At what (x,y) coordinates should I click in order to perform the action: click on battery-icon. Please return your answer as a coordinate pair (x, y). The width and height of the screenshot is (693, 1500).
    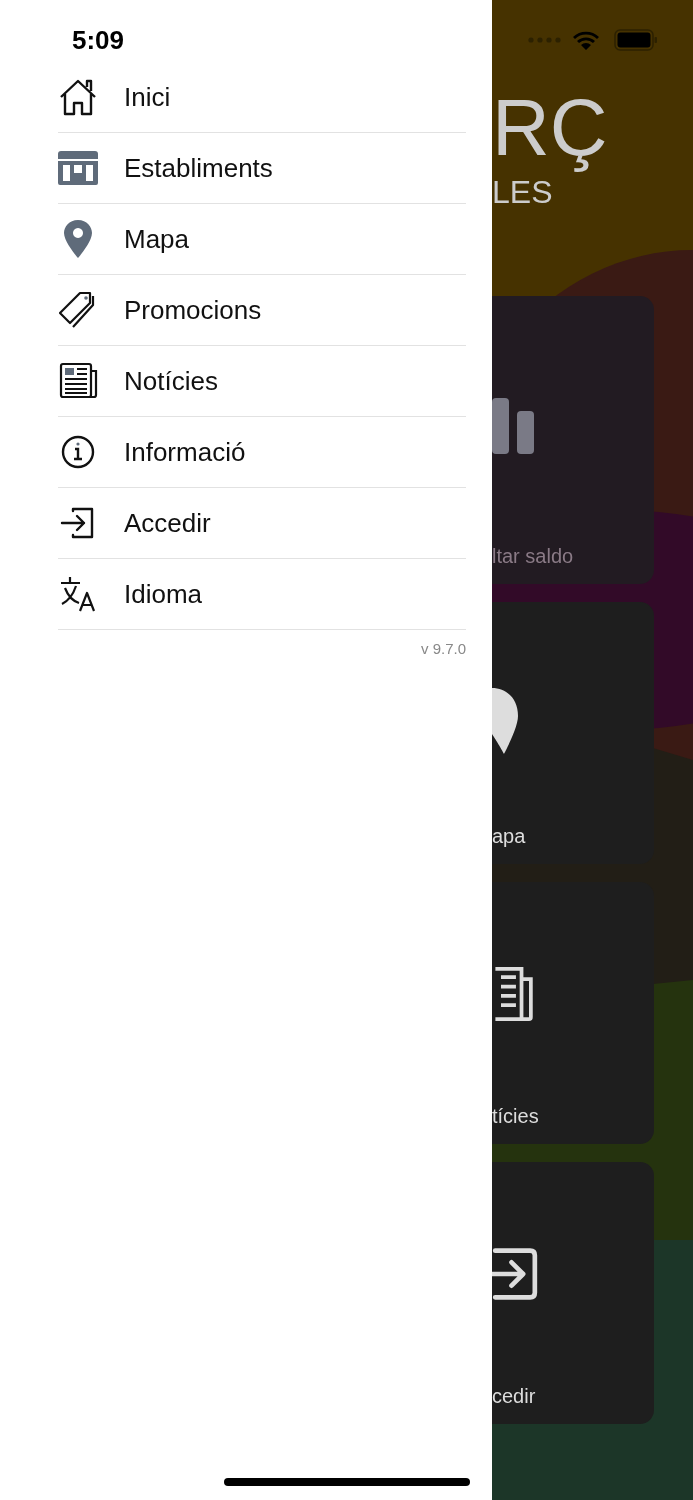
    Looking at the image, I should click on (636, 40).